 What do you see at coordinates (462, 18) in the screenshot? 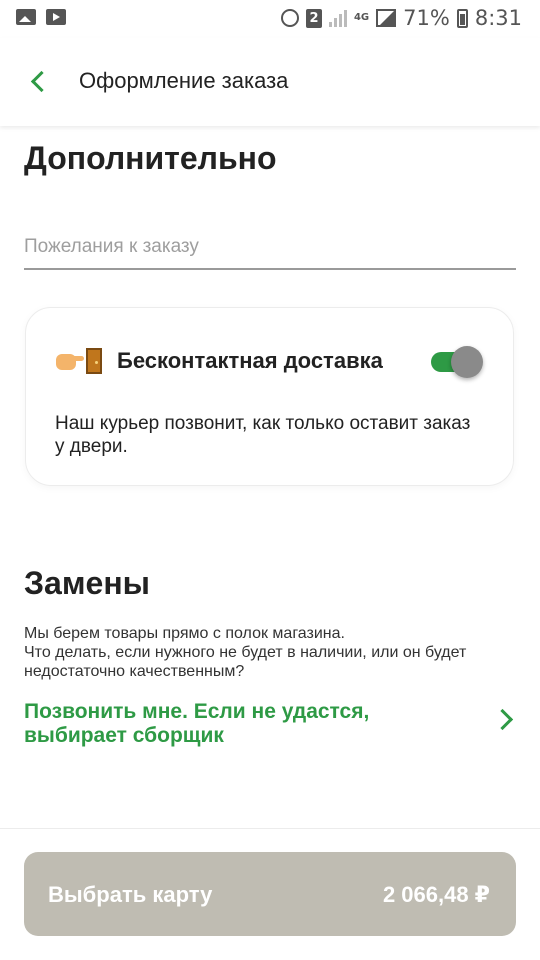
I see `battery-icon` at bounding box center [462, 18].